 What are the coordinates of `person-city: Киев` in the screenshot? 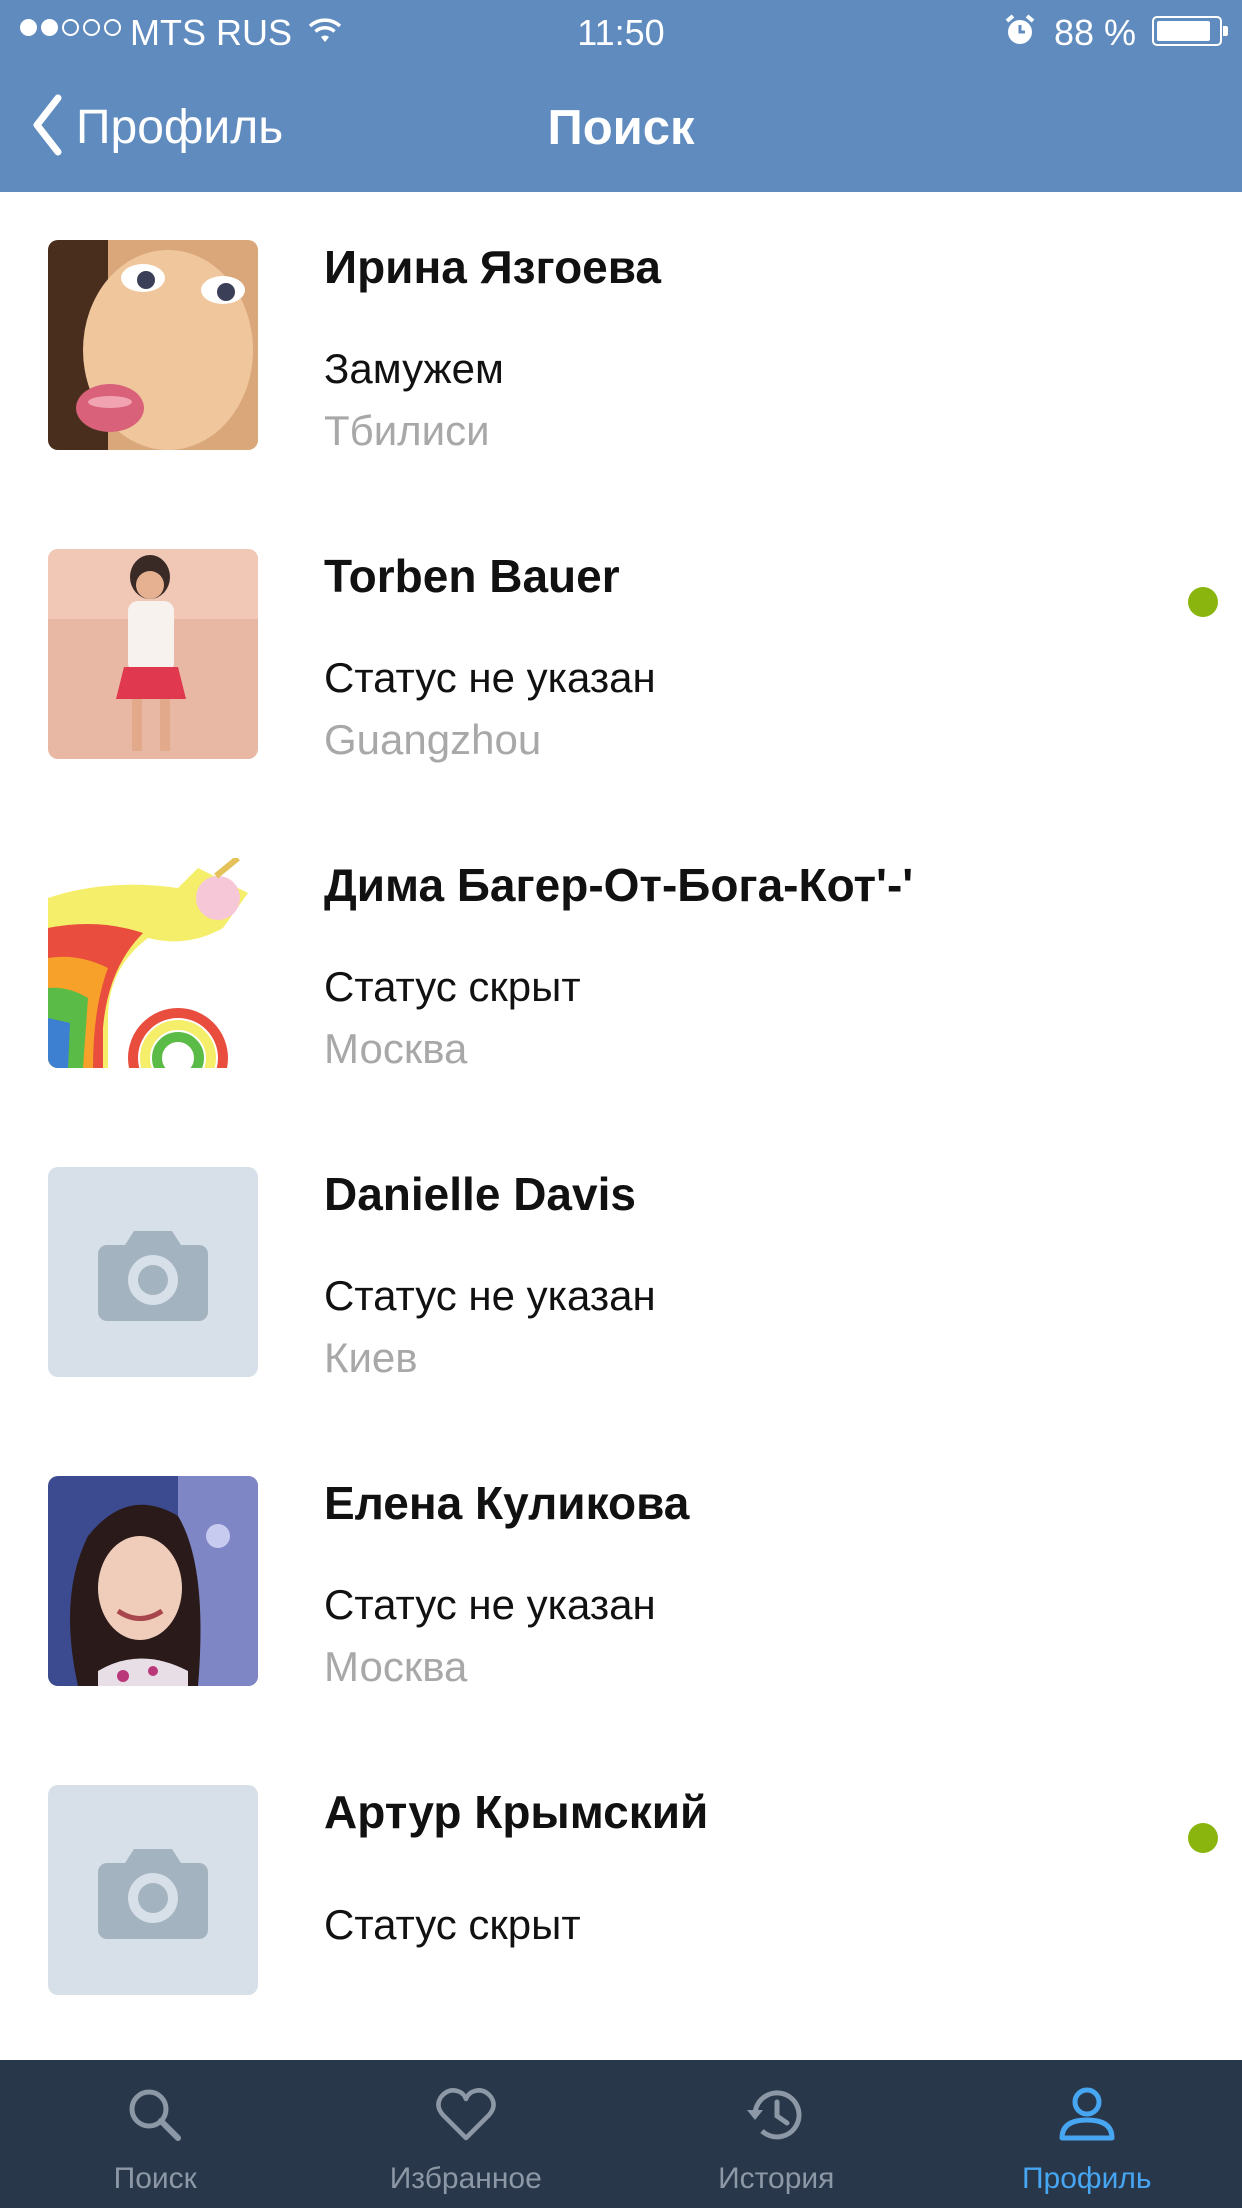 It's located at (371, 1357).